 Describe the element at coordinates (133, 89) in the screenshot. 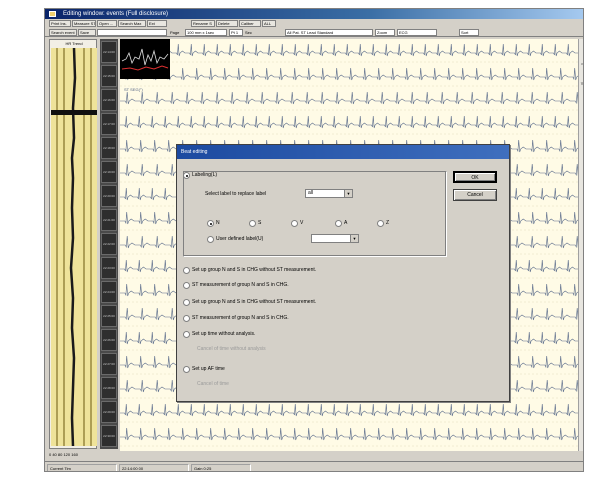

I see `ecg-strip-label: ST SEG(°)` at that location.